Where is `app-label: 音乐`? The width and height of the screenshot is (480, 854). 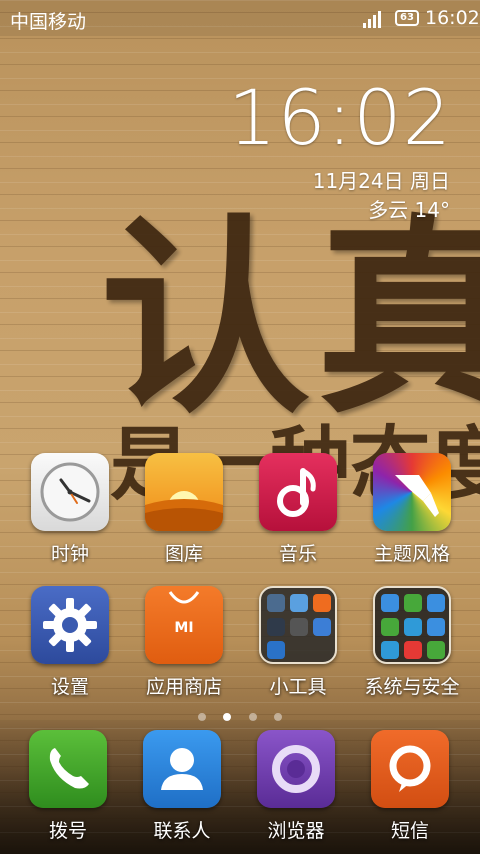
app-label: 音乐 is located at coordinates (297, 554).